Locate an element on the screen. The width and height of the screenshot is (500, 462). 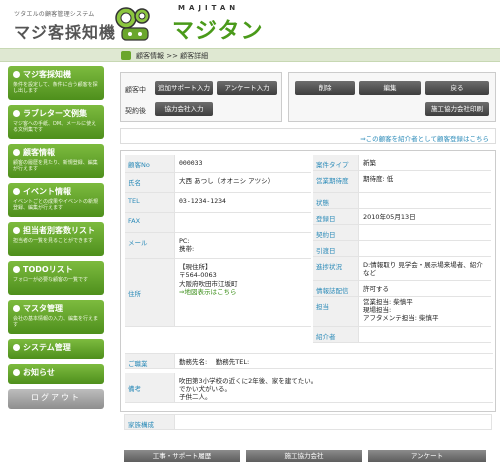
sidebar-item-desc: 担当者の一覧を見ることができます is located at coordinates (53, 241).